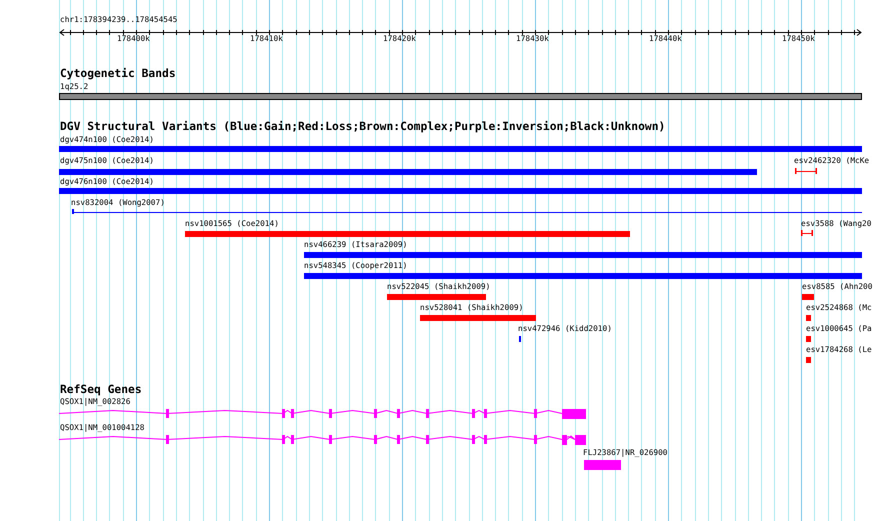  I want to click on track-title: DGV Structural Variants (Blue:Gain;Red:Loss;Brown:Complex;Purple:Inversion;Black:Unknown), so click(363, 127).